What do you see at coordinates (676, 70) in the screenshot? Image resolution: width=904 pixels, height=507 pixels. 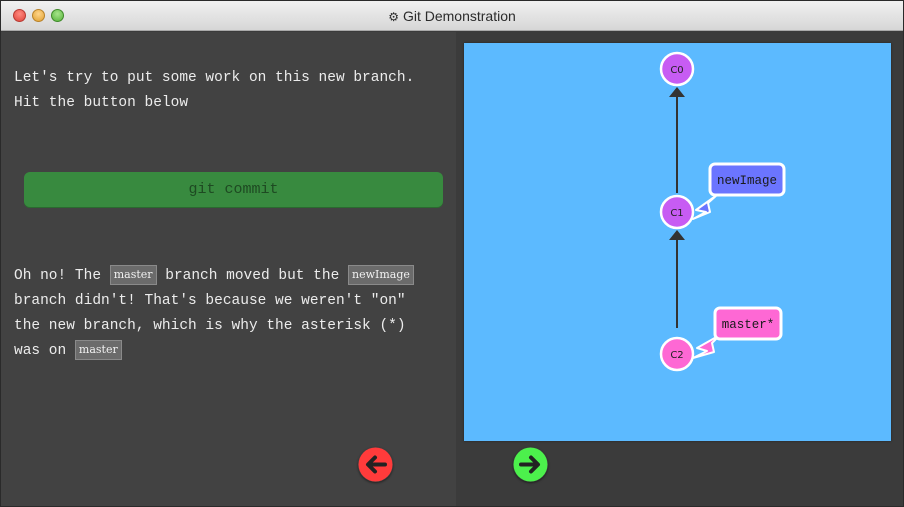 I see `commit-label-c0: C0` at bounding box center [676, 70].